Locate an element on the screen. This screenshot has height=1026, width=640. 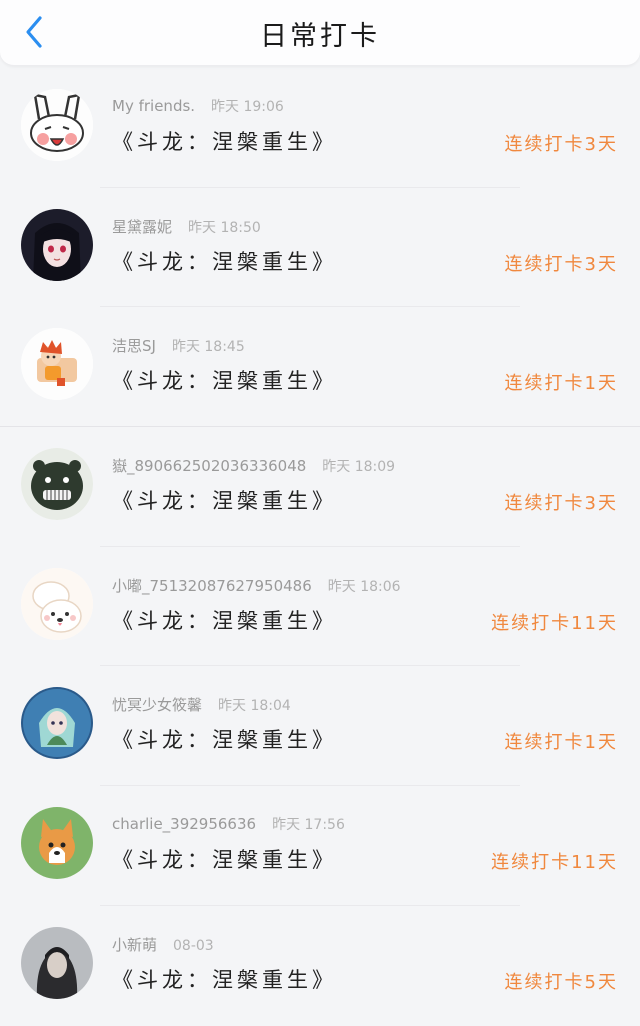
entry-meta: 忧冥少女筱馨 昨天 18:04 is located at coordinates (201, 704).